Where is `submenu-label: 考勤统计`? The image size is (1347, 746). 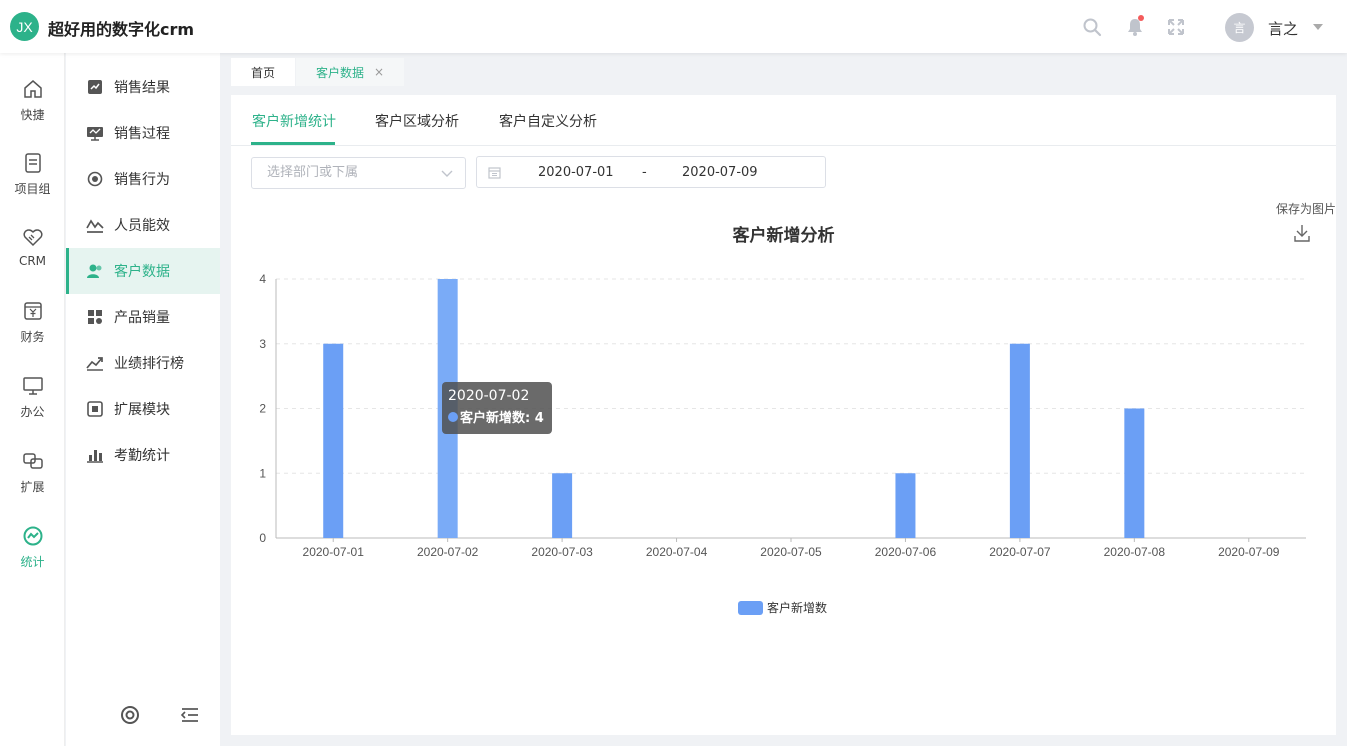
submenu-label: 考勤统计 is located at coordinates (142, 456).